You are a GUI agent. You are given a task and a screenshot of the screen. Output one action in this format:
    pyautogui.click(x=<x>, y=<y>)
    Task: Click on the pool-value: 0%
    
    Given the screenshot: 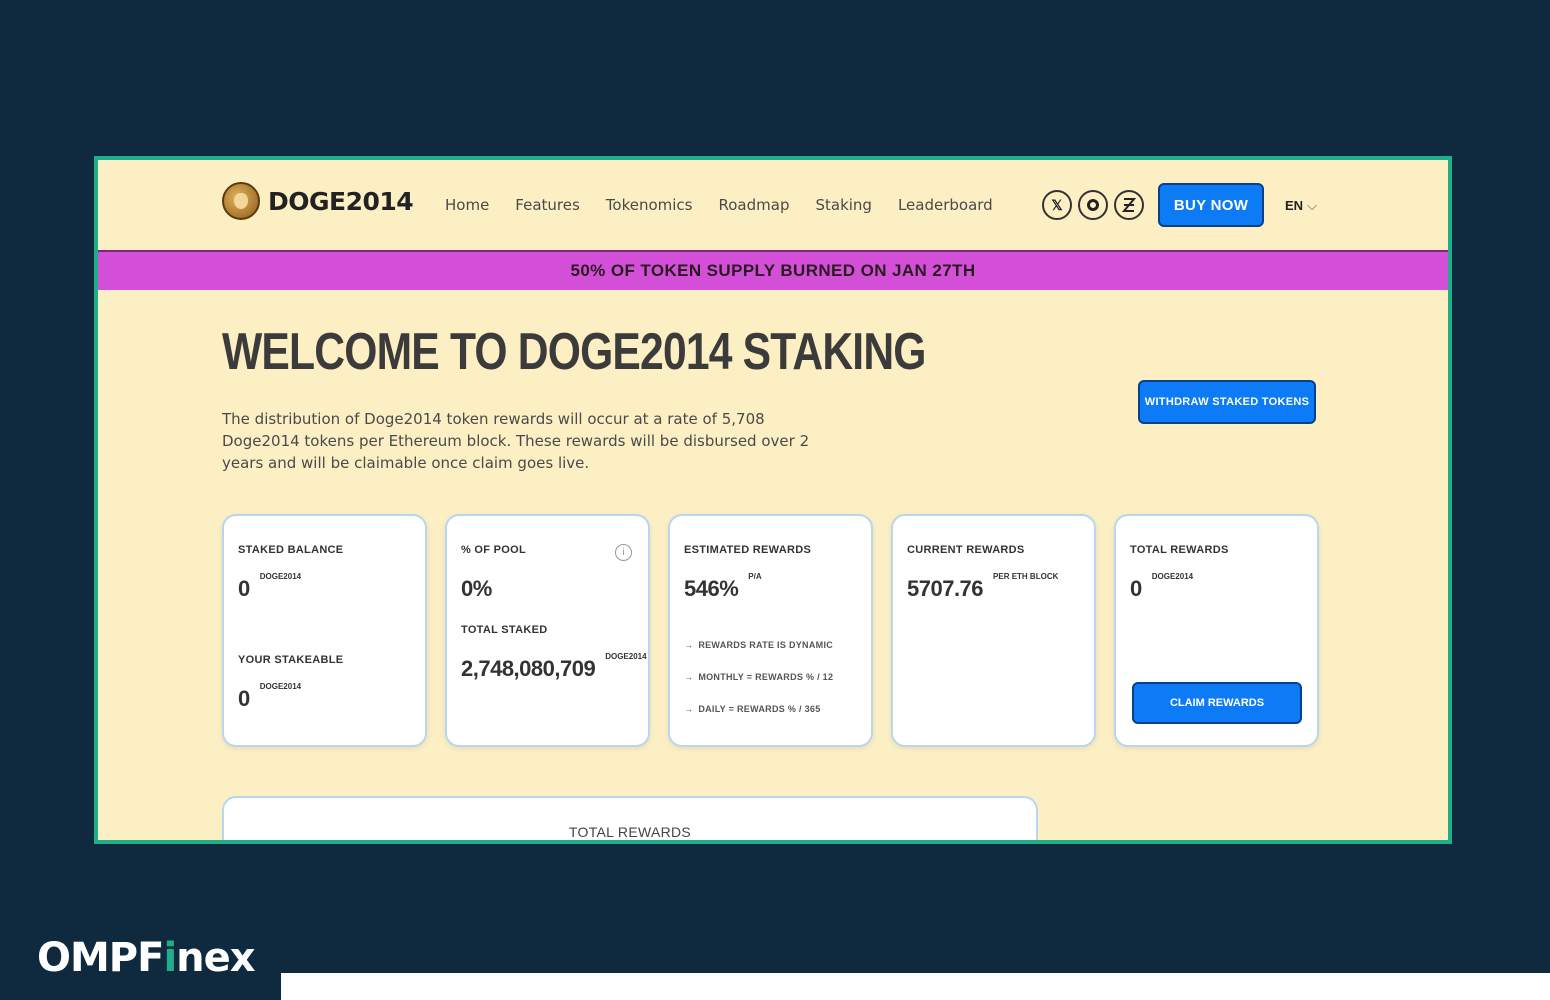 What is the action you would take?
    pyautogui.click(x=476, y=588)
    